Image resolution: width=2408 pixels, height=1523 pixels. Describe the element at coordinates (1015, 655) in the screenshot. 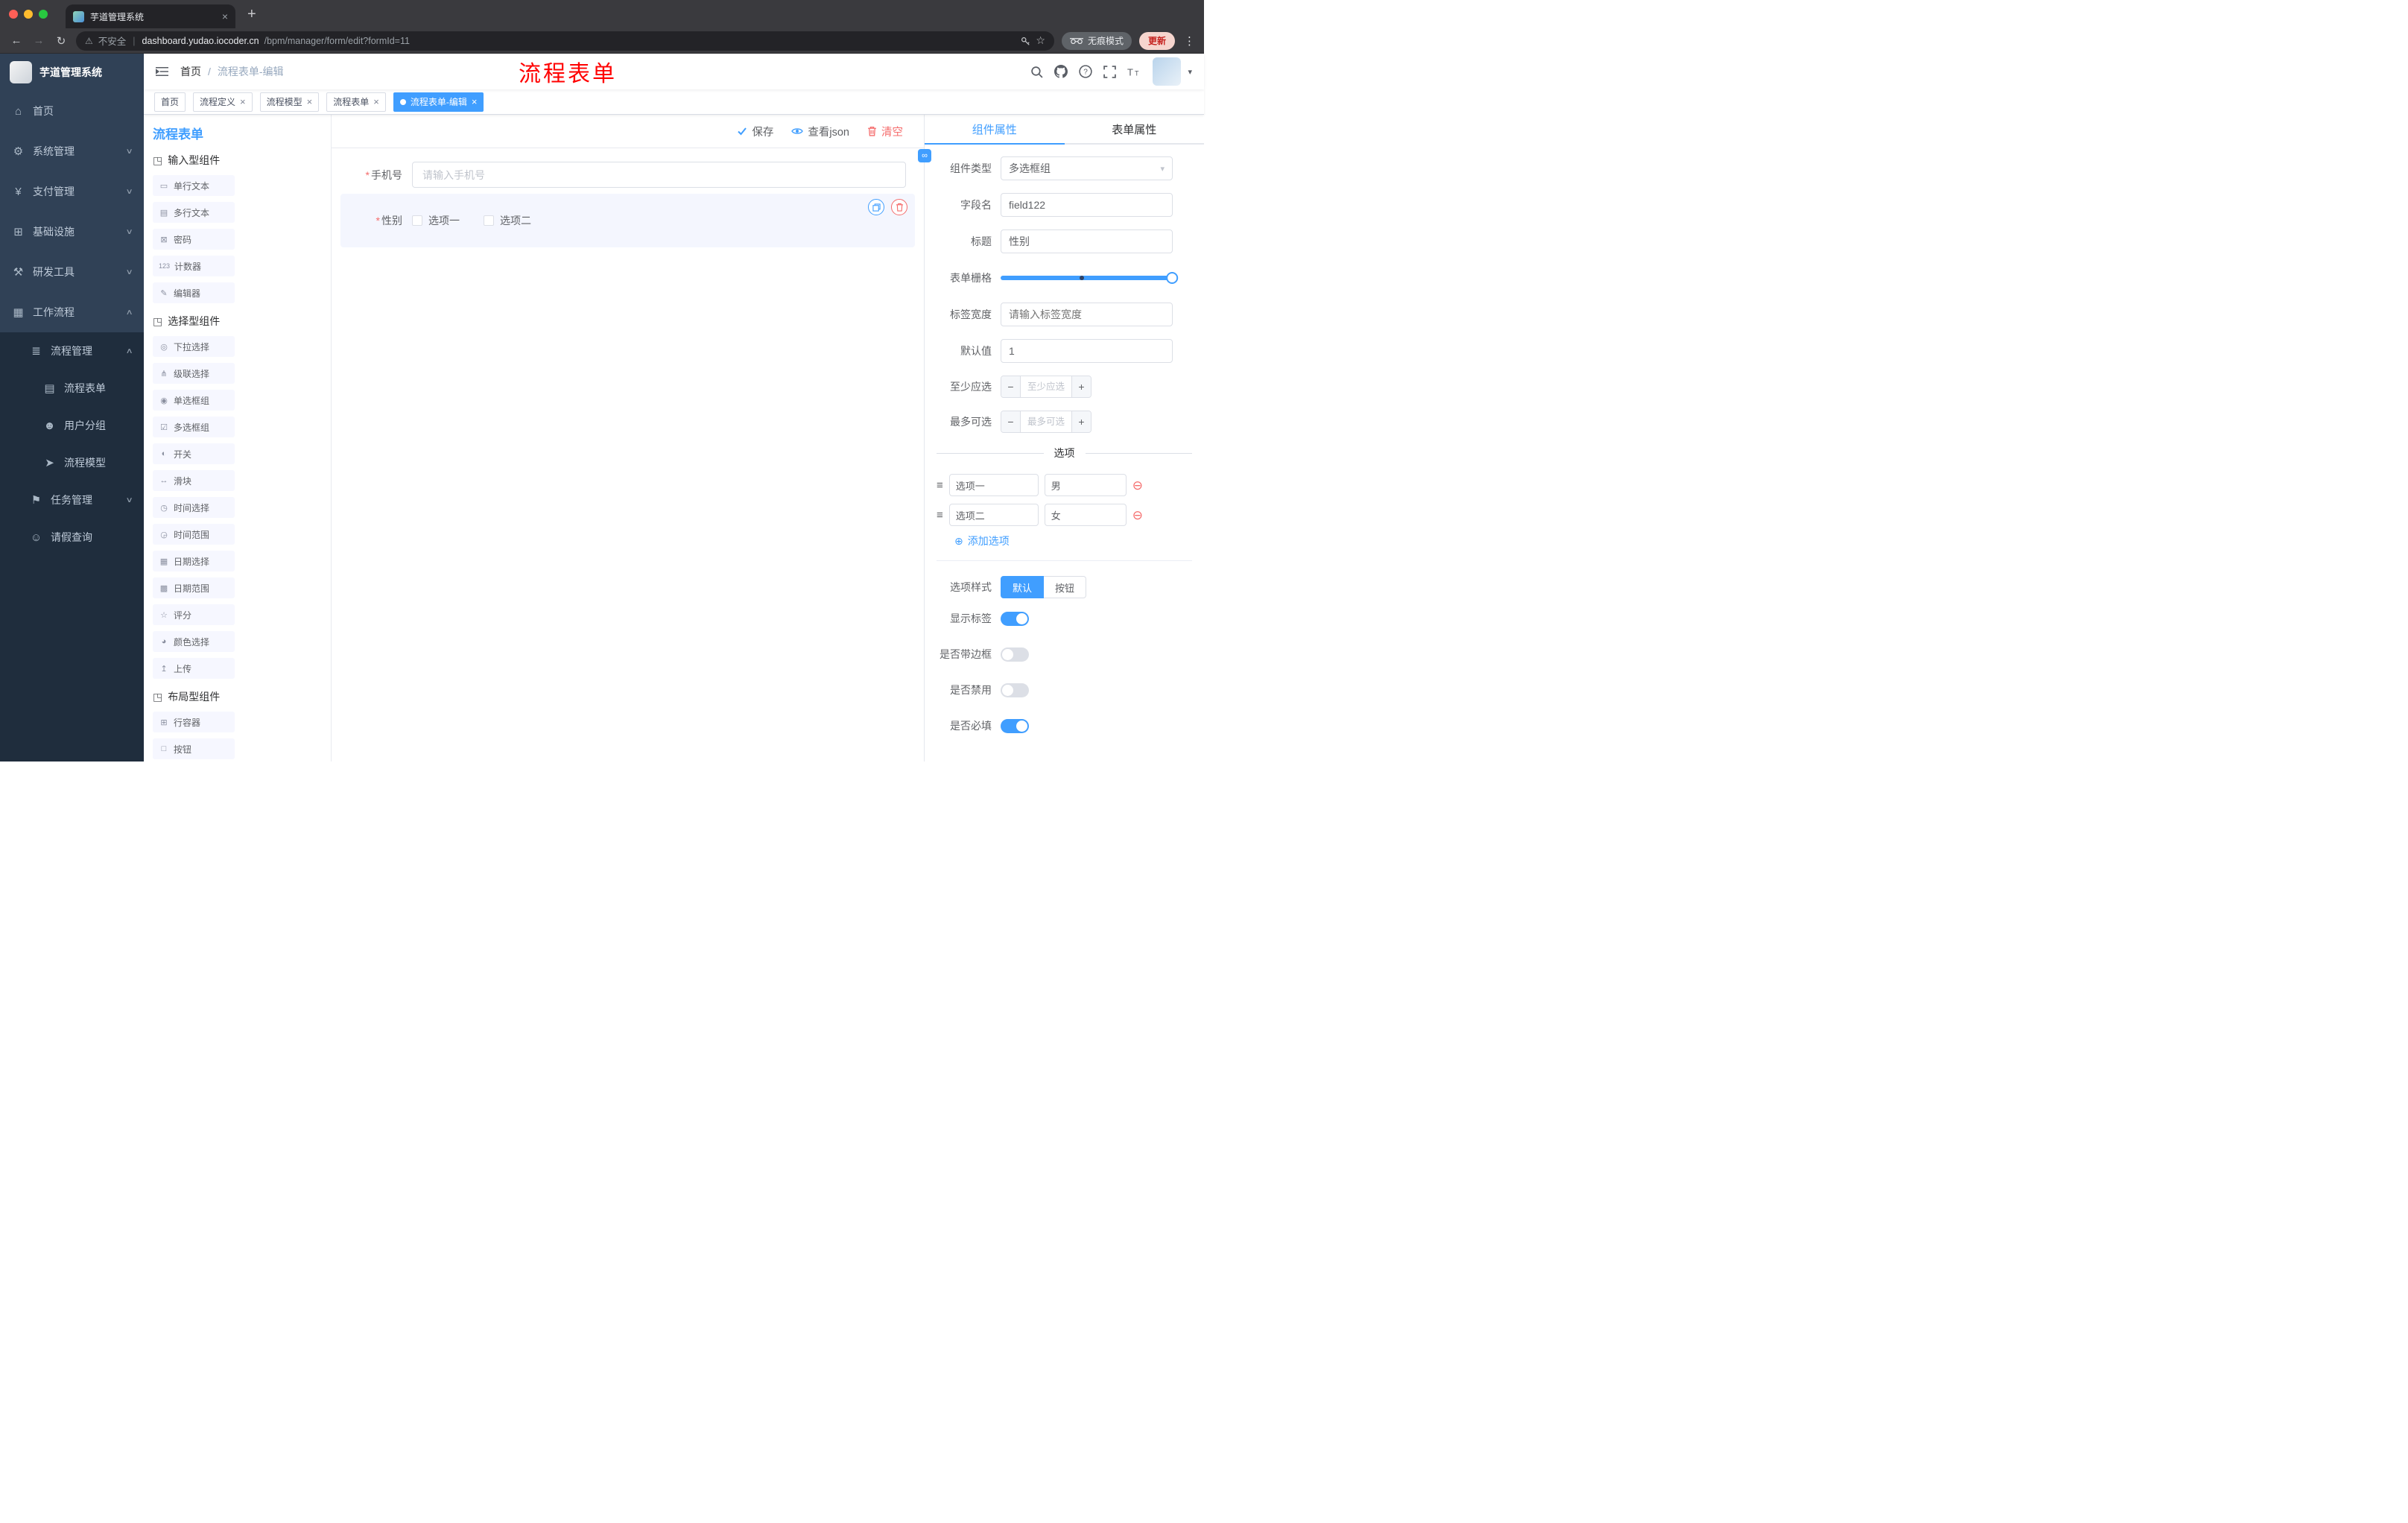

I see `border-toggle` at that location.